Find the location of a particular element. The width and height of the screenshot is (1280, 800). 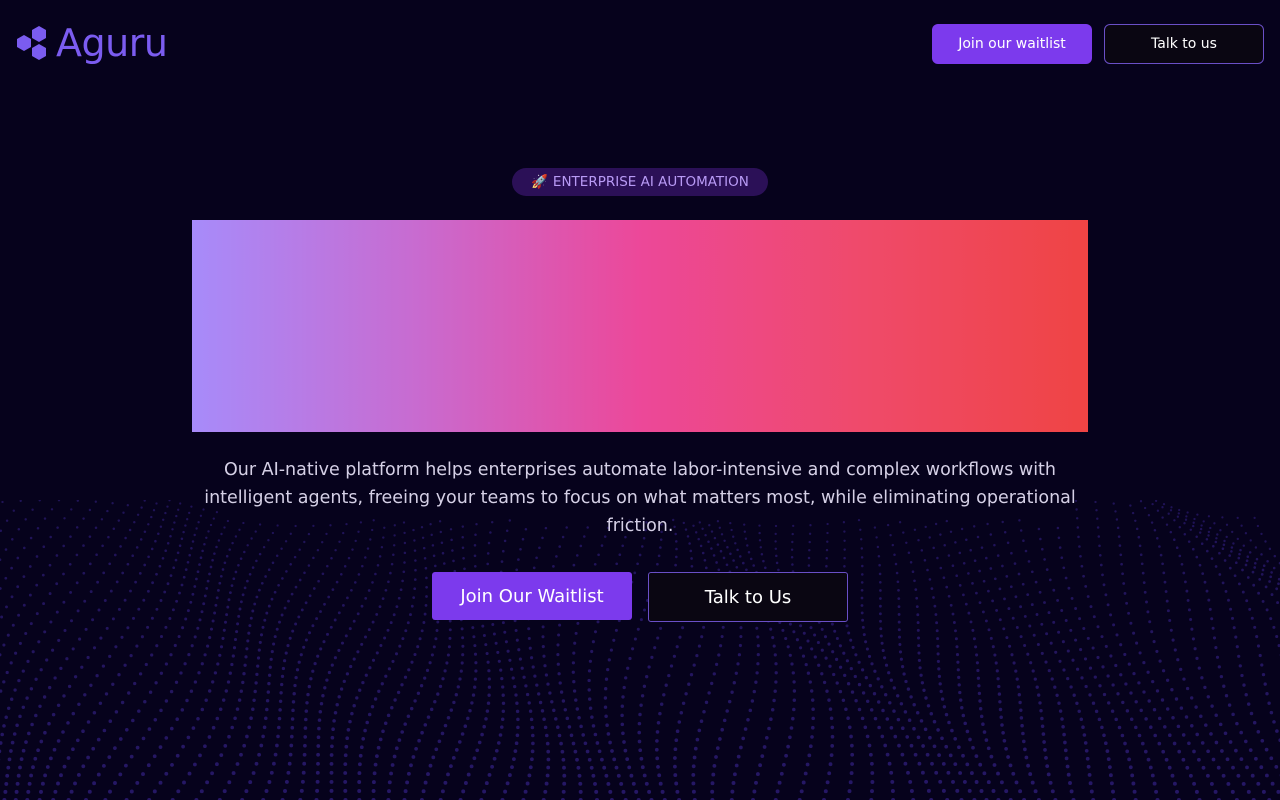

hexagon-cluster-icon is located at coordinates (31, 43).